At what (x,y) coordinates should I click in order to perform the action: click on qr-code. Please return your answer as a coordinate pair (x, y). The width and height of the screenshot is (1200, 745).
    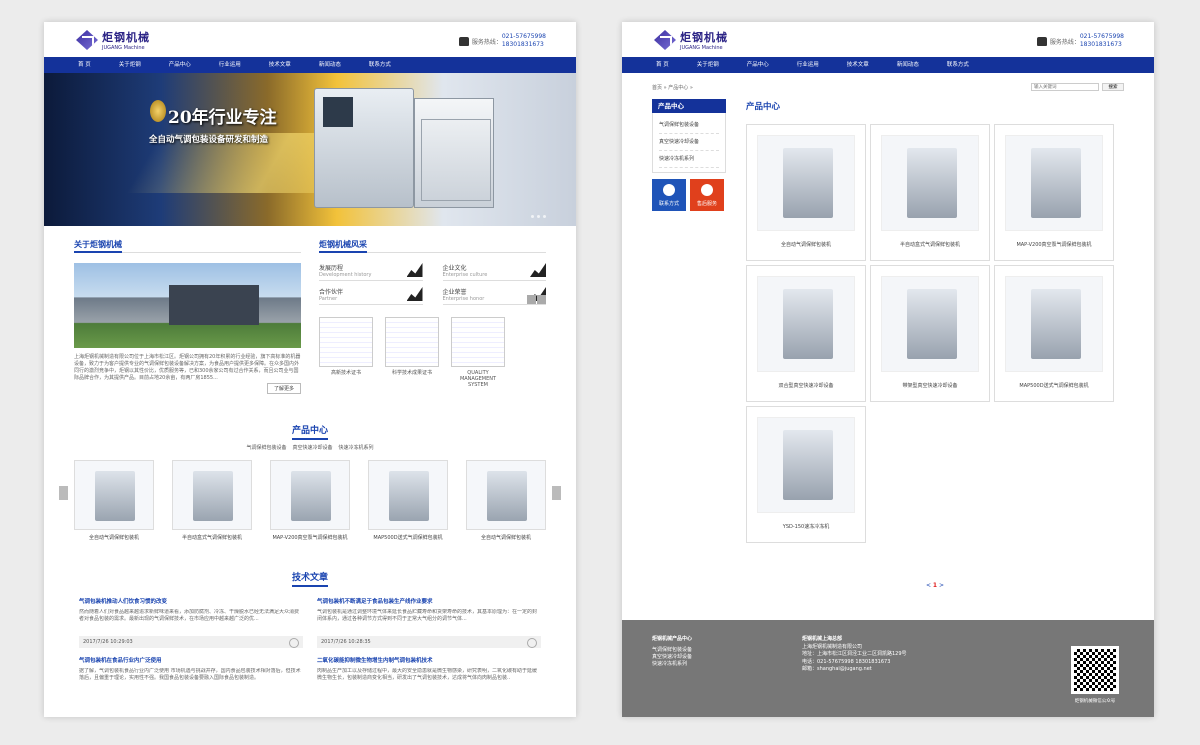
    Looking at the image, I should click on (1095, 670).